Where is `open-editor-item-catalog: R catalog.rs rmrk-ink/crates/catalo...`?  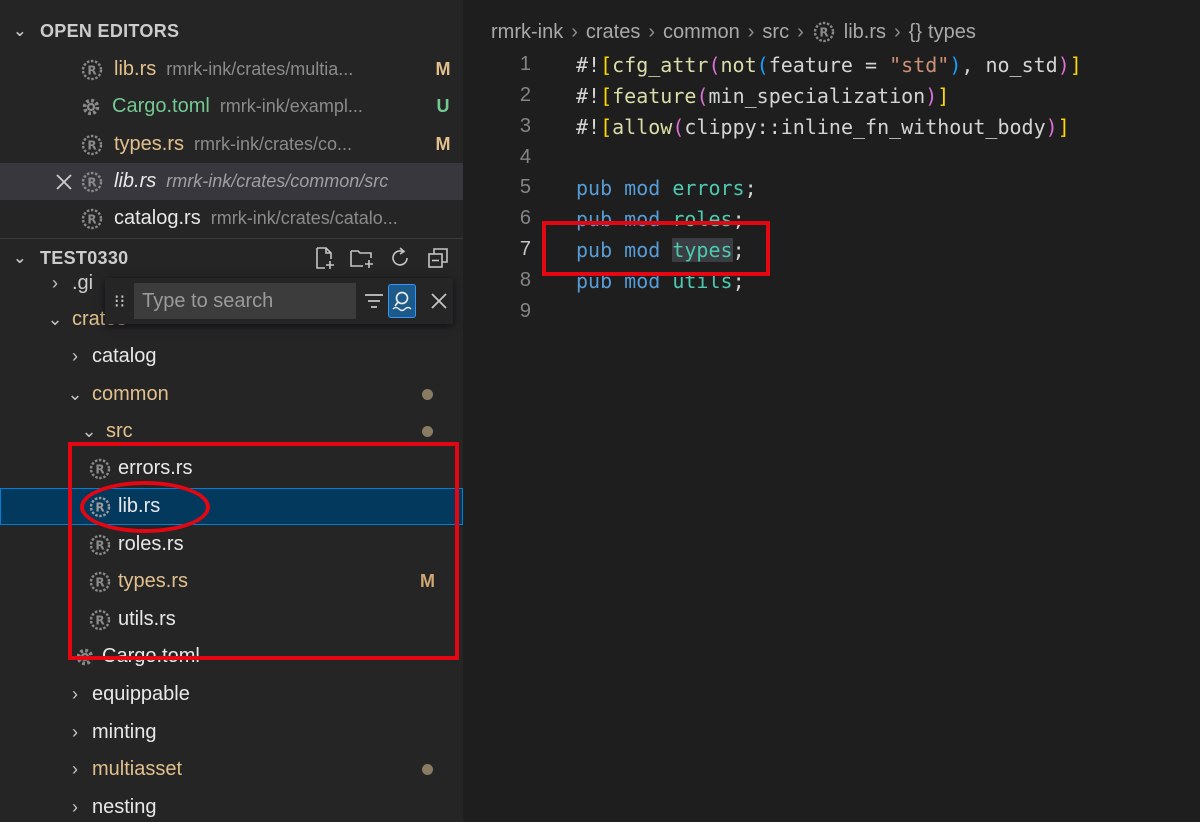
open-editor-item-catalog: R catalog.rs rmrk-ink/crates/catalo... is located at coordinates (231, 218).